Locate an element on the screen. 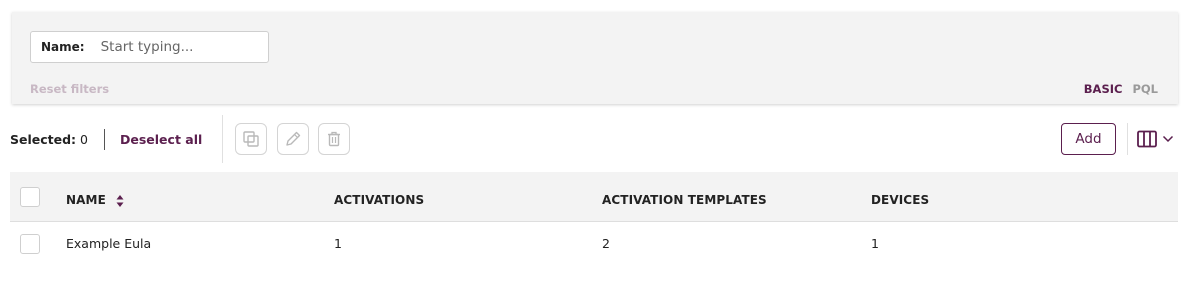 This screenshot has height=285, width=1188. cell-activations: 1 is located at coordinates (338, 243).